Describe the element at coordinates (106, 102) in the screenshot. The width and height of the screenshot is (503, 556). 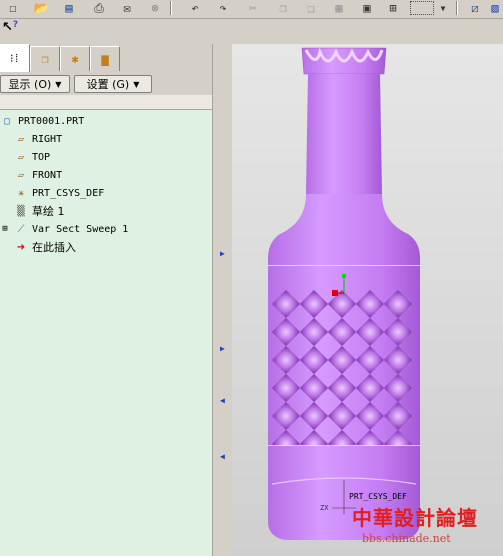
I see `tree-column-header` at that location.